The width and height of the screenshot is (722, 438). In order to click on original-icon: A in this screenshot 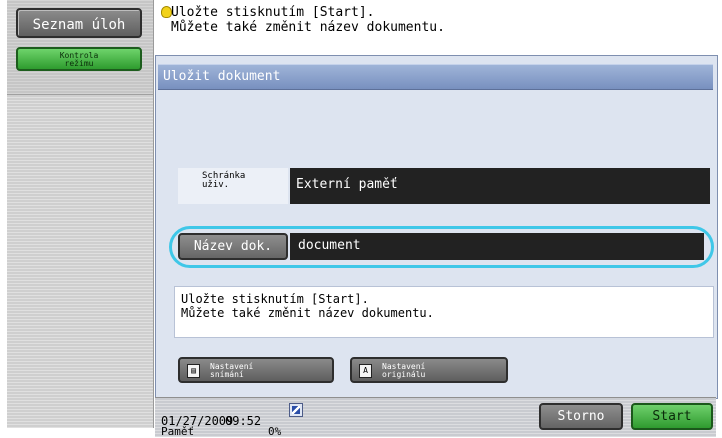, I will do `click(365, 371)`.